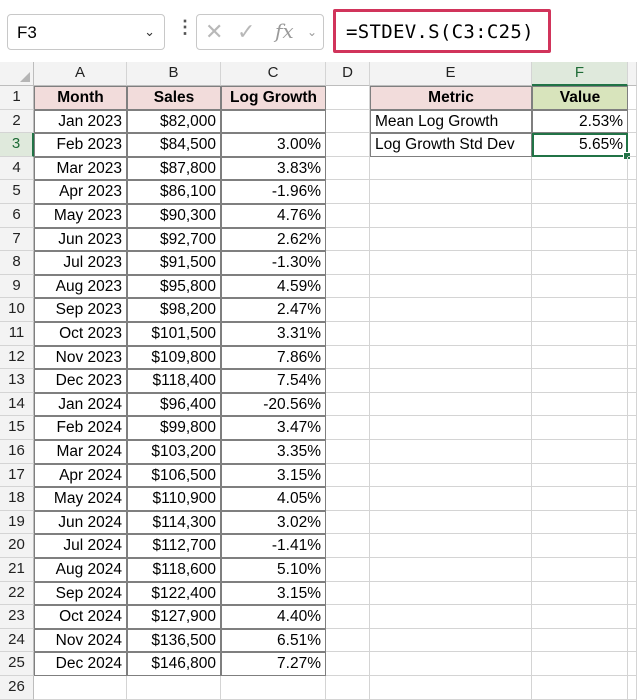 The image size is (641, 700). Describe the element at coordinates (174, 381) in the screenshot. I see `table-cell-b13: $118,400` at that location.